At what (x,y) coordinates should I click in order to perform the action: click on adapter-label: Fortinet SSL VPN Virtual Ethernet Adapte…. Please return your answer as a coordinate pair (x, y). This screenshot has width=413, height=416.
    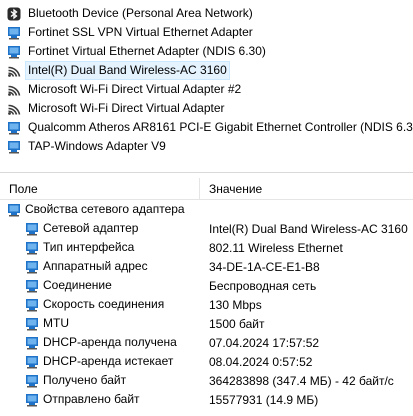
    Looking at the image, I should click on (140, 32).